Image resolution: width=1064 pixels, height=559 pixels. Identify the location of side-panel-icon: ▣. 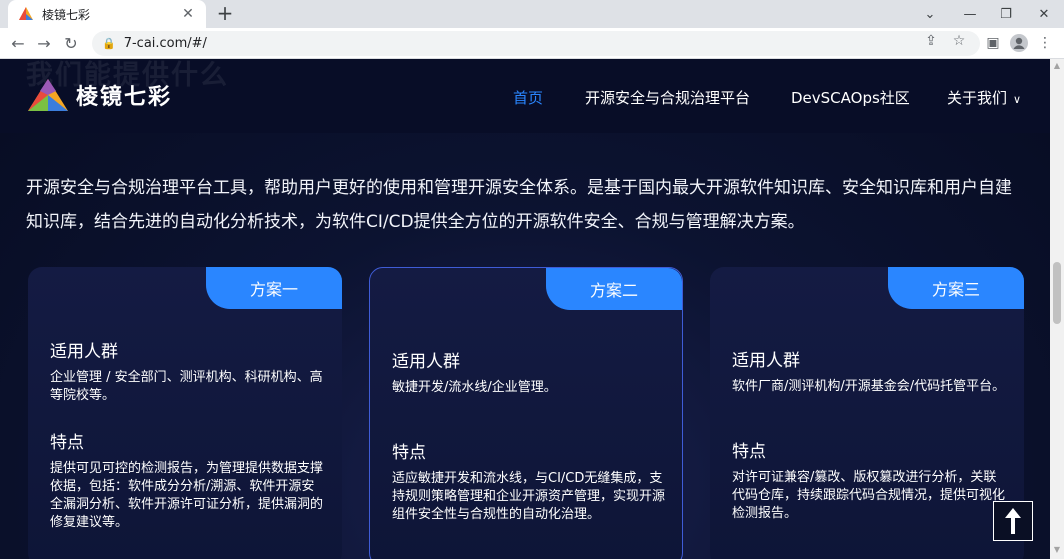
(993, 43).